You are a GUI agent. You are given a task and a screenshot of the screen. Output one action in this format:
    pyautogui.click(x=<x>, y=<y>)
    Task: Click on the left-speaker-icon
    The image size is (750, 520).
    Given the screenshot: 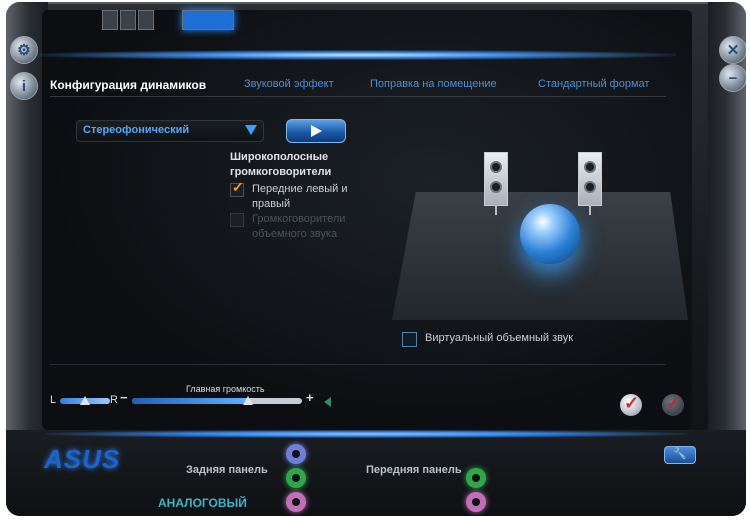 What is the action you would take?
    pyautogui.click(x=496, y=183)
    